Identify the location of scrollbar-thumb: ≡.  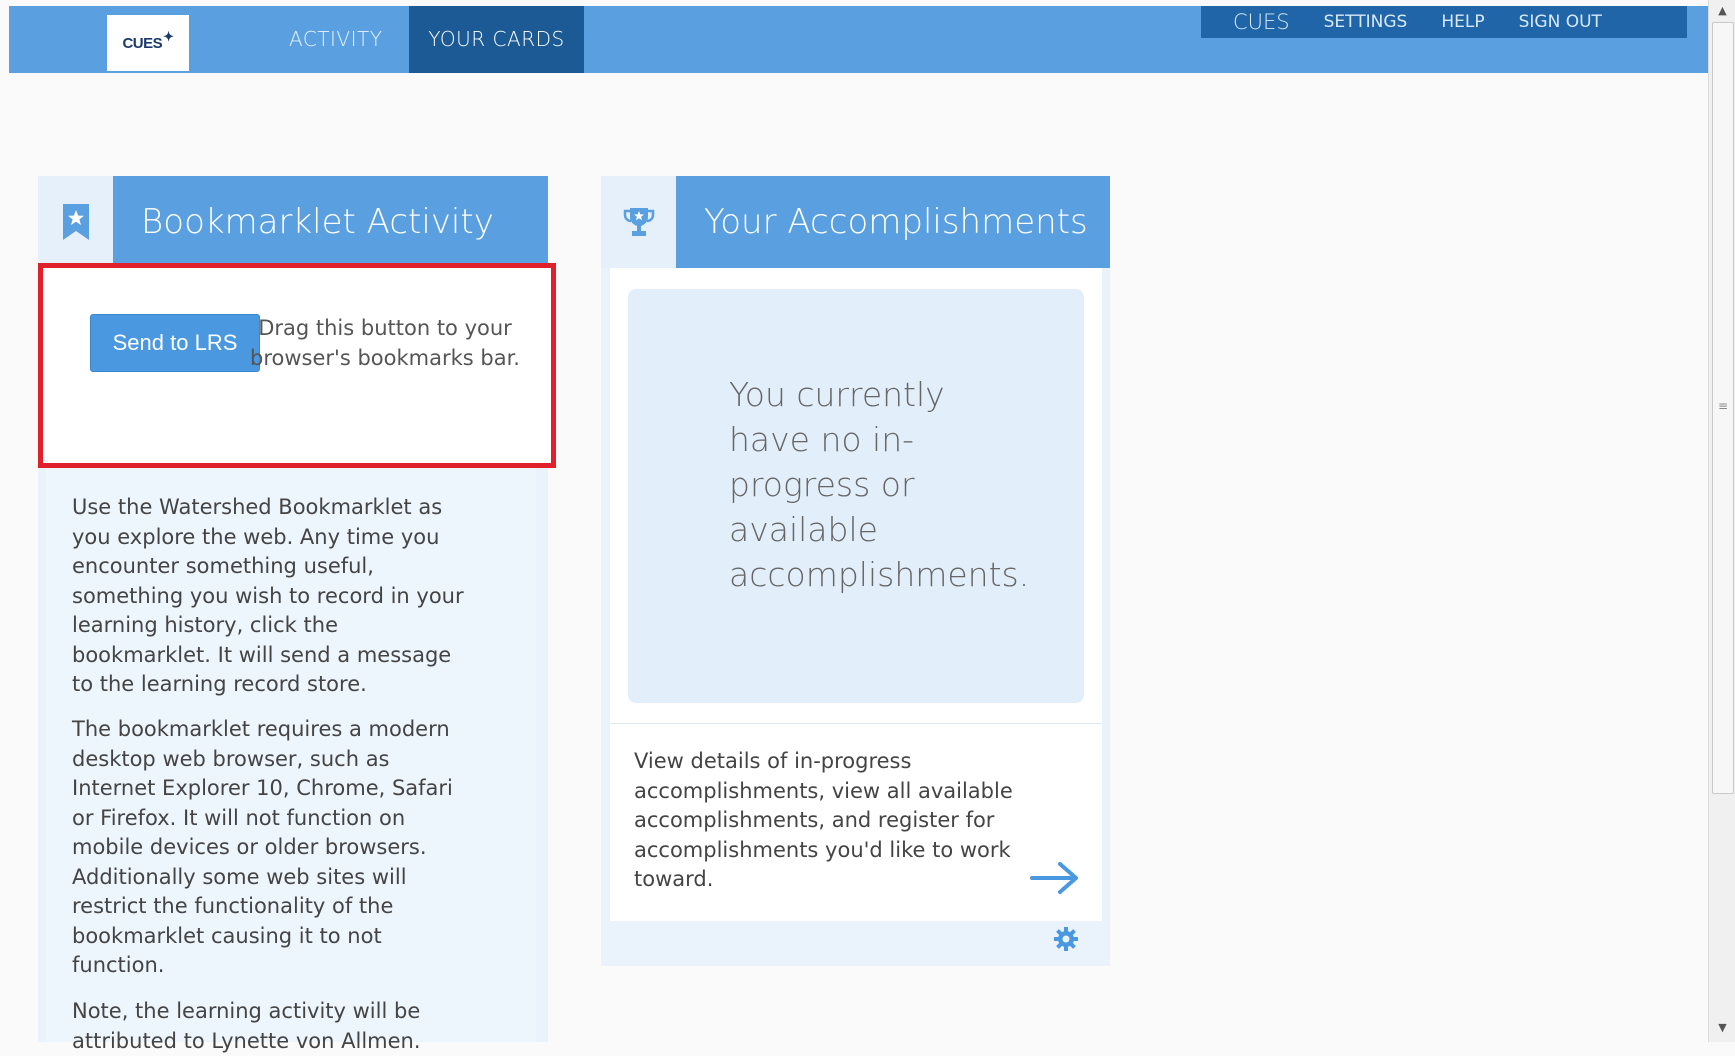
(1723, 408).